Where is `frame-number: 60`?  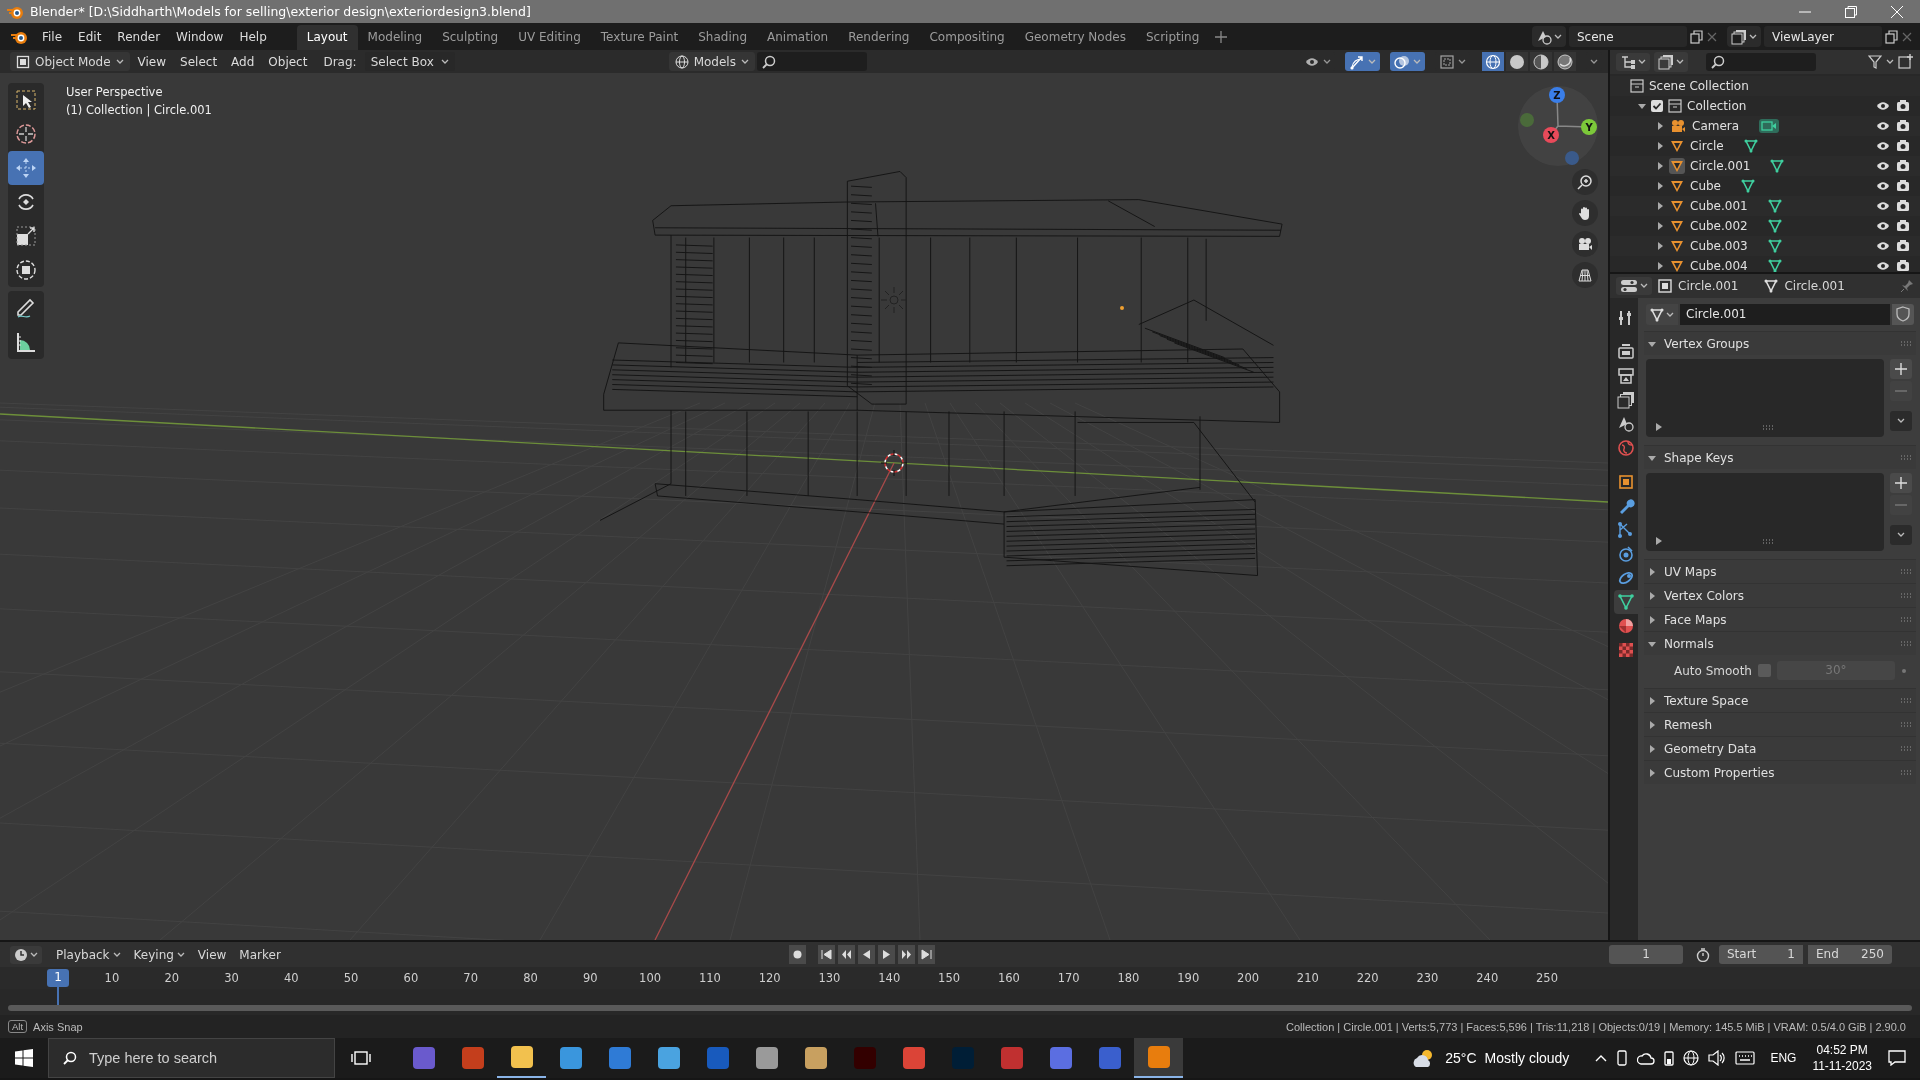 frame-number: 60 is located at coordinates (411, 978).